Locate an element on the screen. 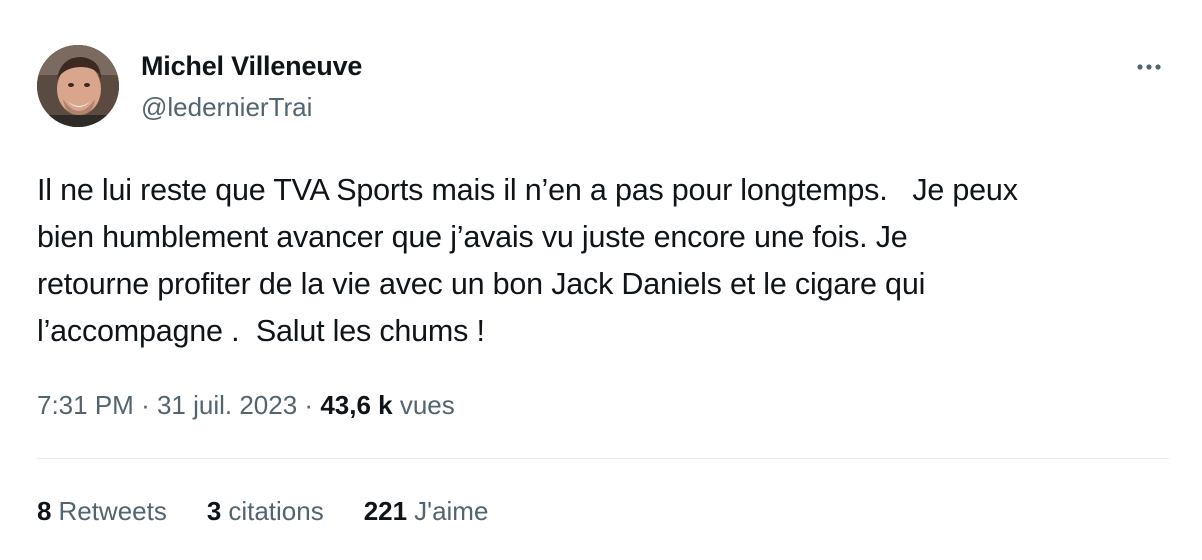 The width and height of the screenshot is (1202, 560). more-options-button is located at coordinates (1149, 67).